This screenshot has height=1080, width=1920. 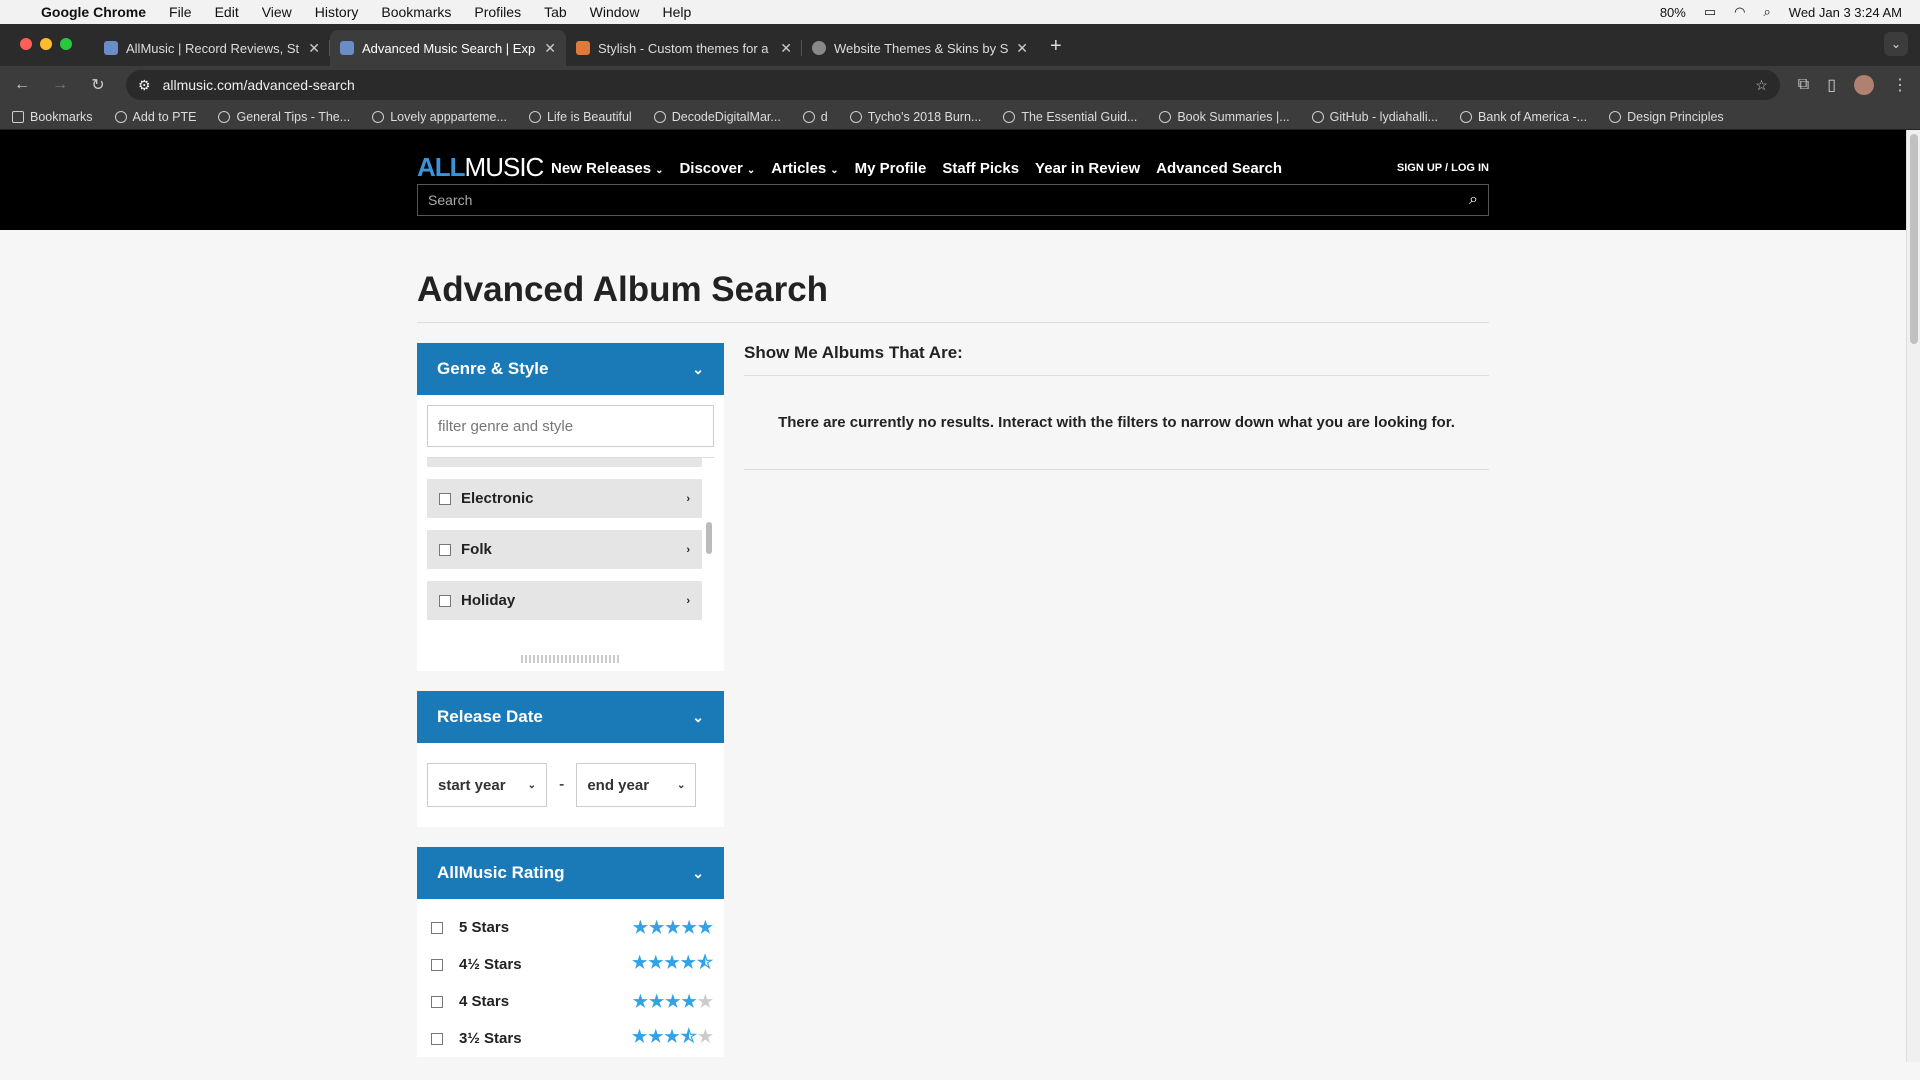 What do you see at coordinates (717, 168) in the screenshot?
I see `nav-discover: Discover ⌄` at bounding box center [717, 168].